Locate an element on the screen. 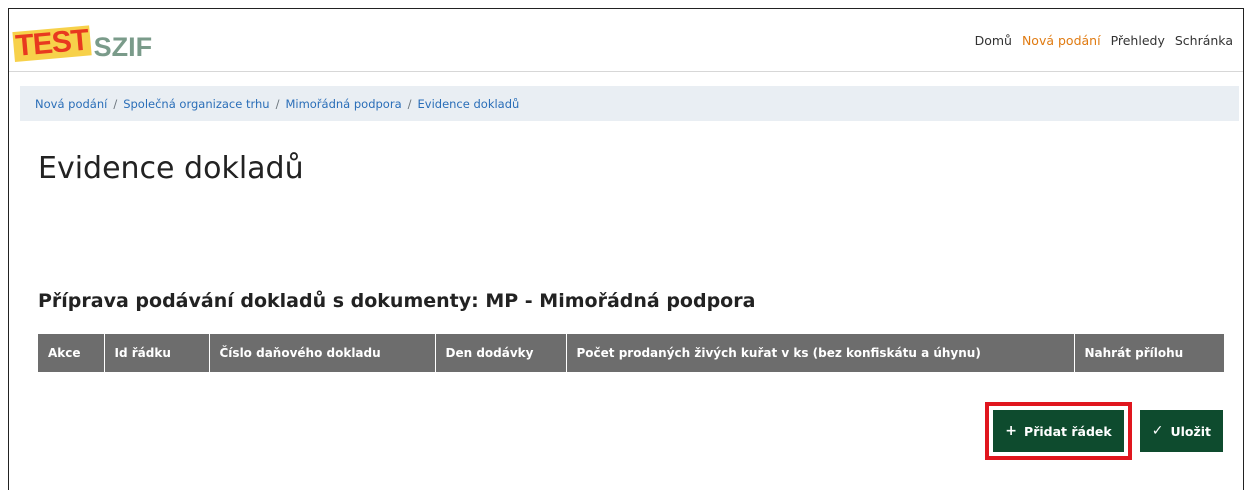 The height and width of the screenshot is (490, 1252). breadcrumb-item: Mimořádná podpora is located at coordinates (343, 104).